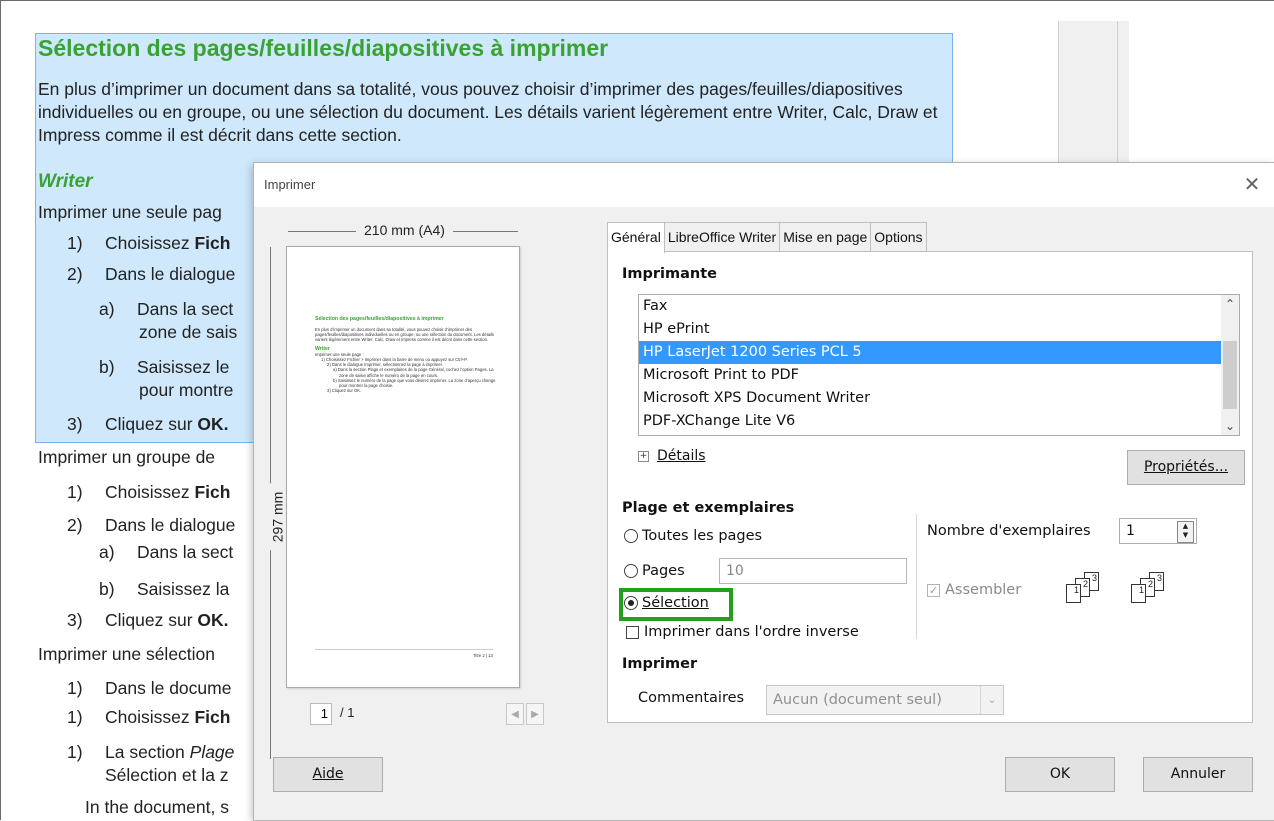  I want to click on printer-item: Microsoft XPS Document Writer, so click(930, 398).